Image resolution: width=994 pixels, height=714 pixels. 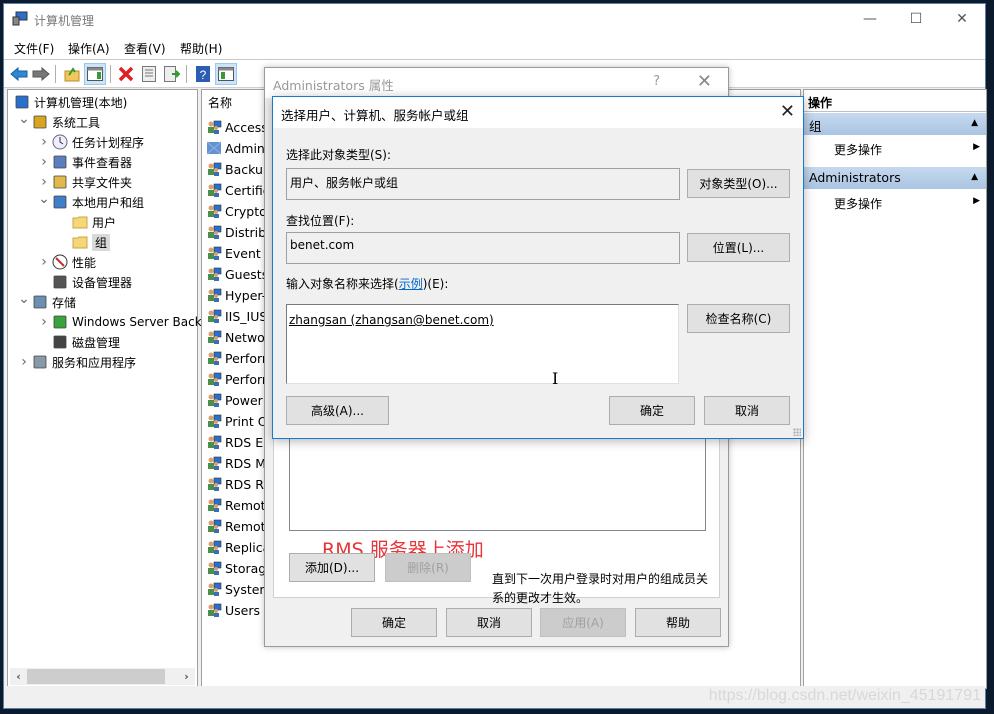 I want to click on more-actions-groups: 更多操作 ▶, so click(x=909, y=148).